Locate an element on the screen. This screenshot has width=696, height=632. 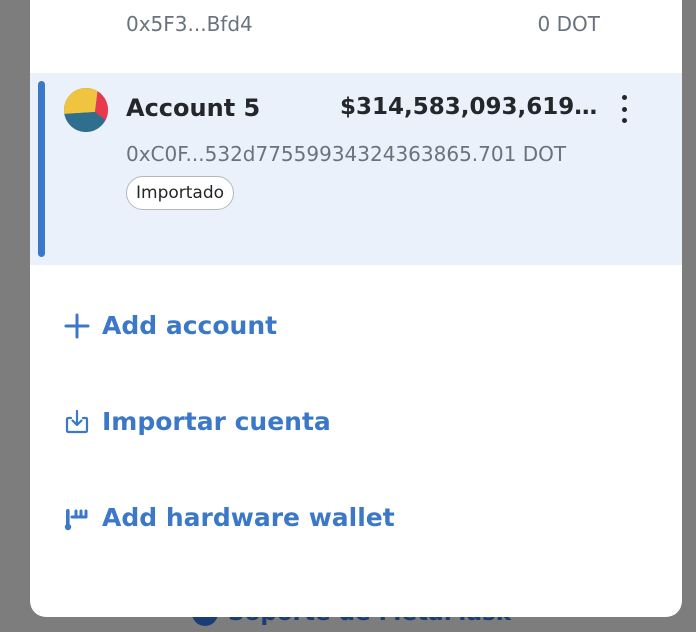
imported-tag: Importado is located at coordinates (180, 193).